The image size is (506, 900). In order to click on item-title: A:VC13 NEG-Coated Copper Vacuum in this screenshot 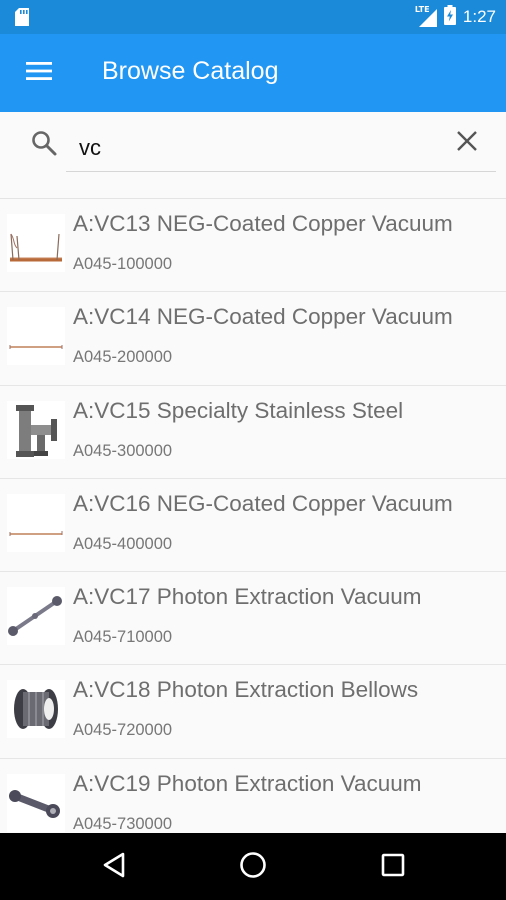, I will do `click(263, 223)`.